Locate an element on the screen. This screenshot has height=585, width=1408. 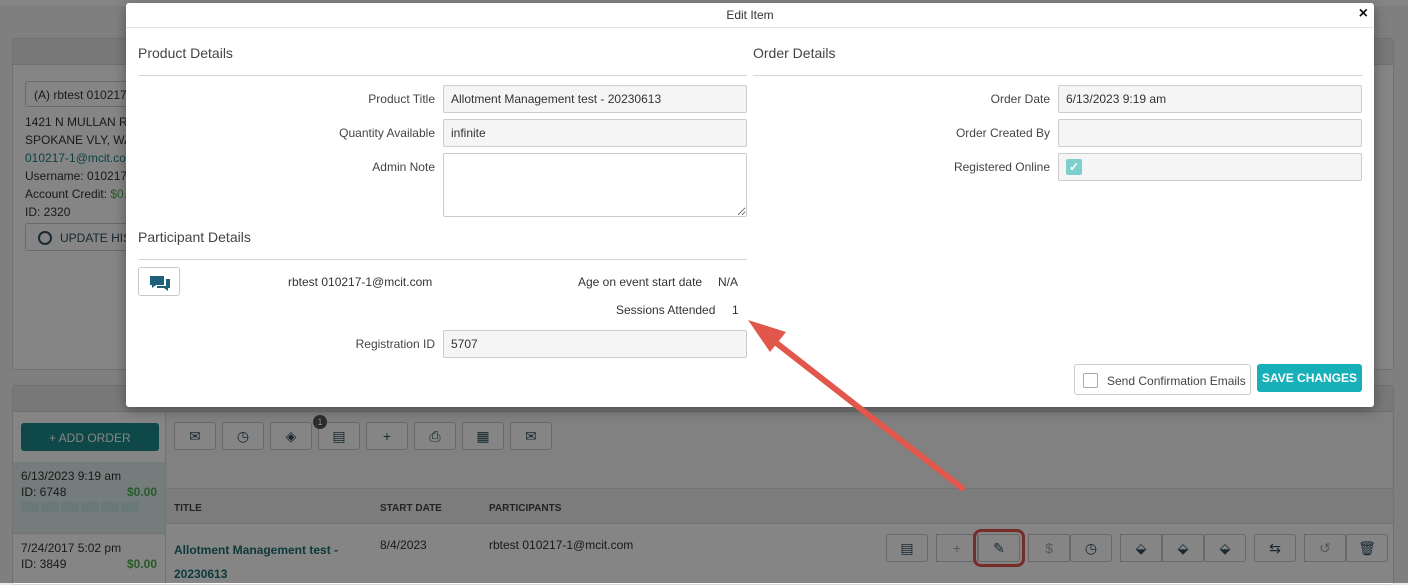
admin-note-textarea is located at coordinates (595, 185).